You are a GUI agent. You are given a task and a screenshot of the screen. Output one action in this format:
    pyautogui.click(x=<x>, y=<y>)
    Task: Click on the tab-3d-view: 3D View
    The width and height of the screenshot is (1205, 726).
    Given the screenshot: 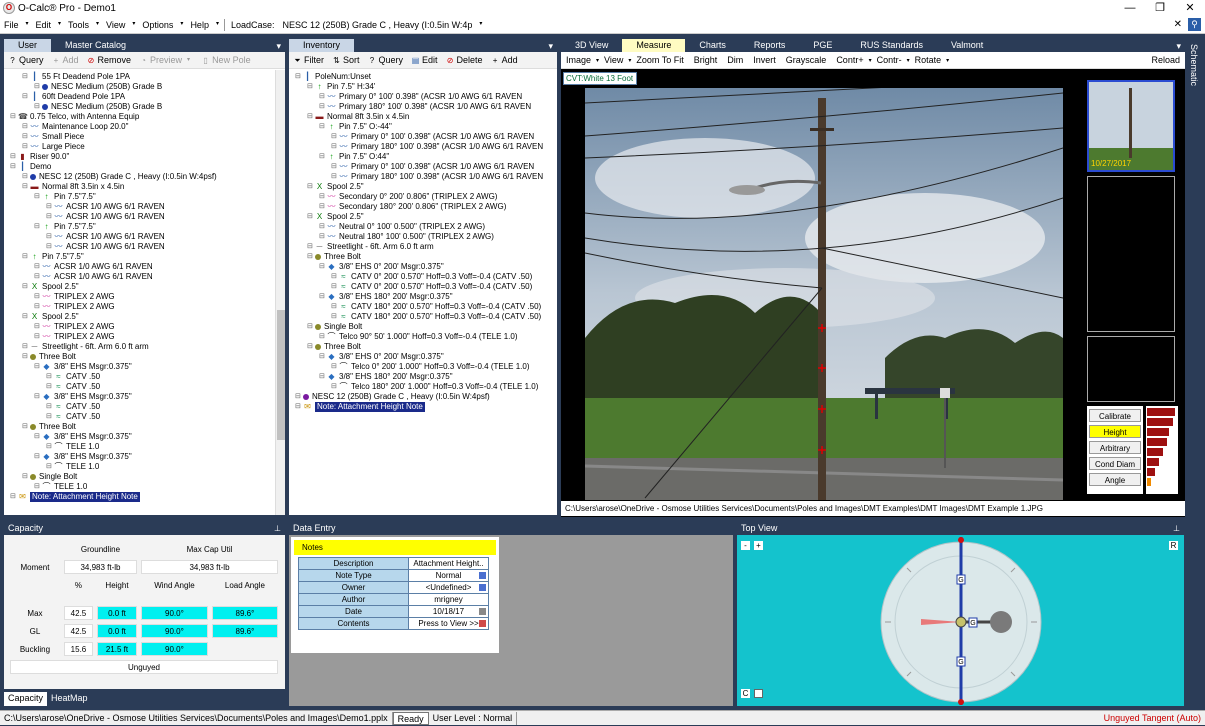 What is the action you would take?
    pyautogui.click(x=591, y=45)
    